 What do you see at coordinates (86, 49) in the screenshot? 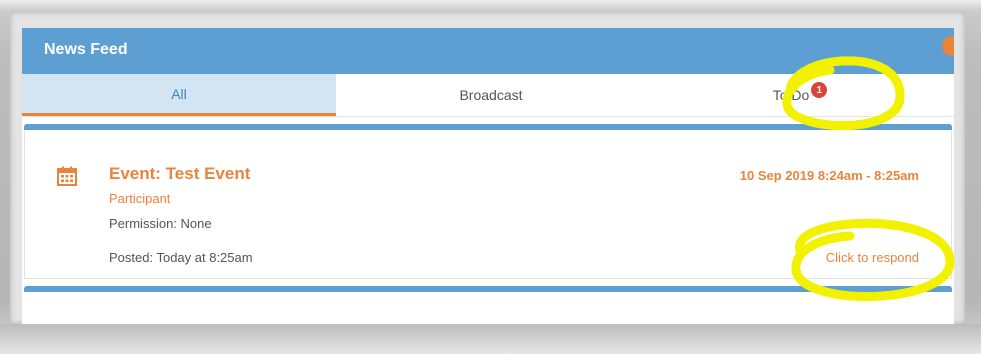
I see `news-feed-title: News Feed` at bounding box center [86, 49].